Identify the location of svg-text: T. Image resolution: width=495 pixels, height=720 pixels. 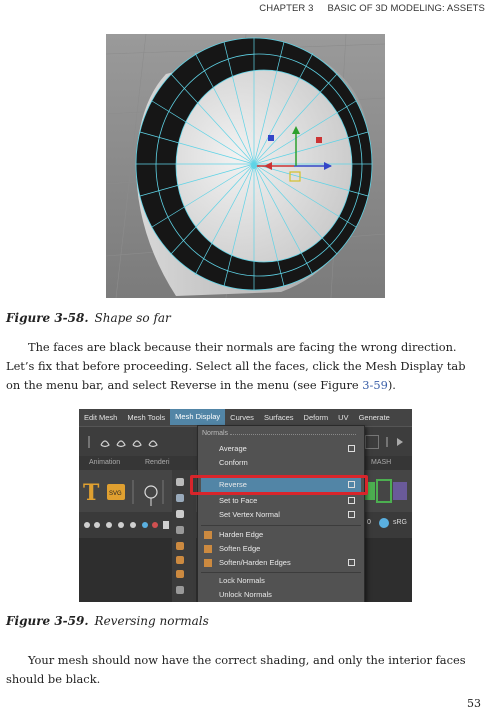
(91, 493).